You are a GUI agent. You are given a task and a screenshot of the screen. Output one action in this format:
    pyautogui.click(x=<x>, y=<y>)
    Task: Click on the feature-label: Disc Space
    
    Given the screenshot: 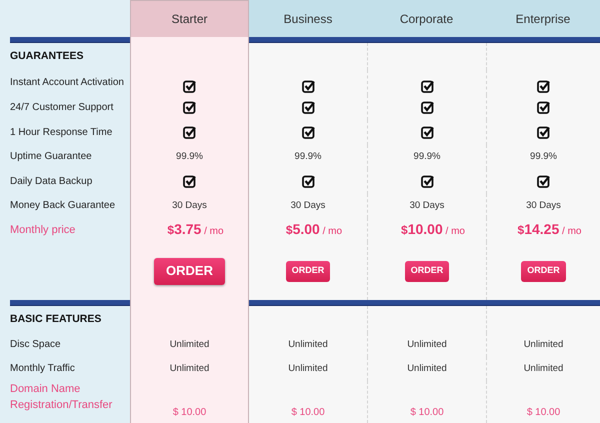 What is the action you would take?
    pyautogui.click(x=35, y=345)
    